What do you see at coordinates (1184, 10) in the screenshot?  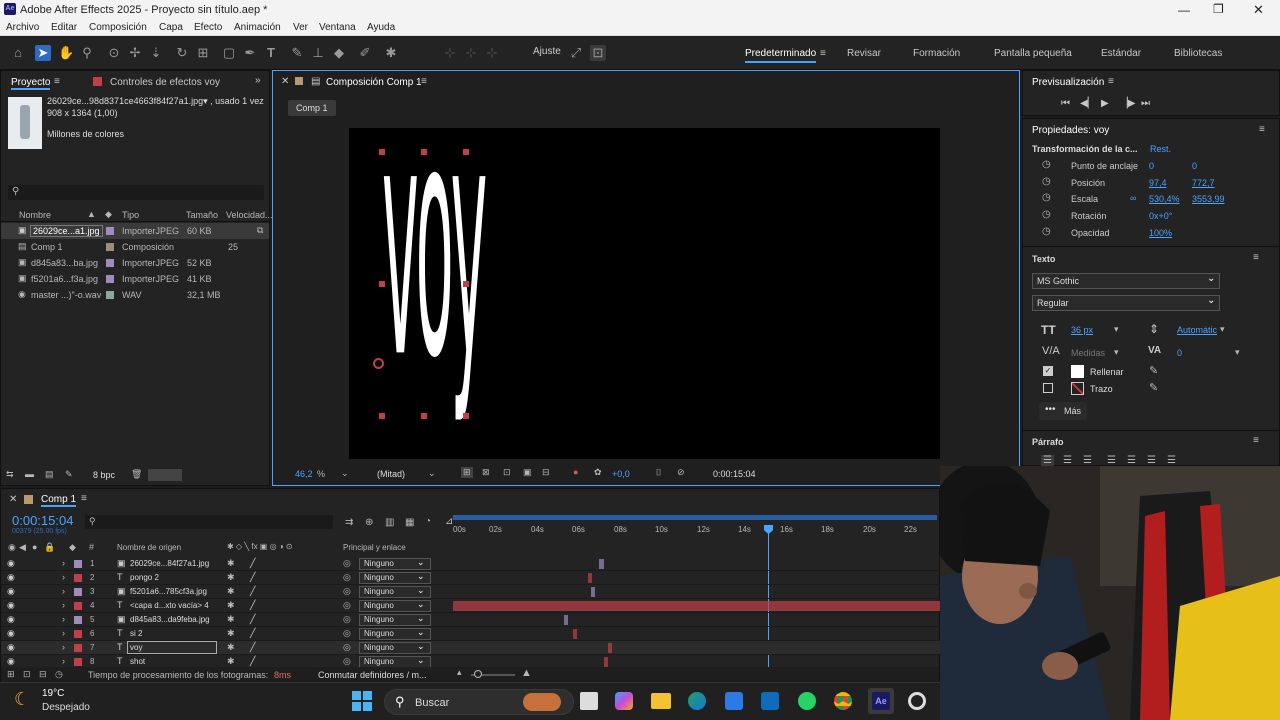 I see `minimize-icon: —` at bounding box center [1184, 10].